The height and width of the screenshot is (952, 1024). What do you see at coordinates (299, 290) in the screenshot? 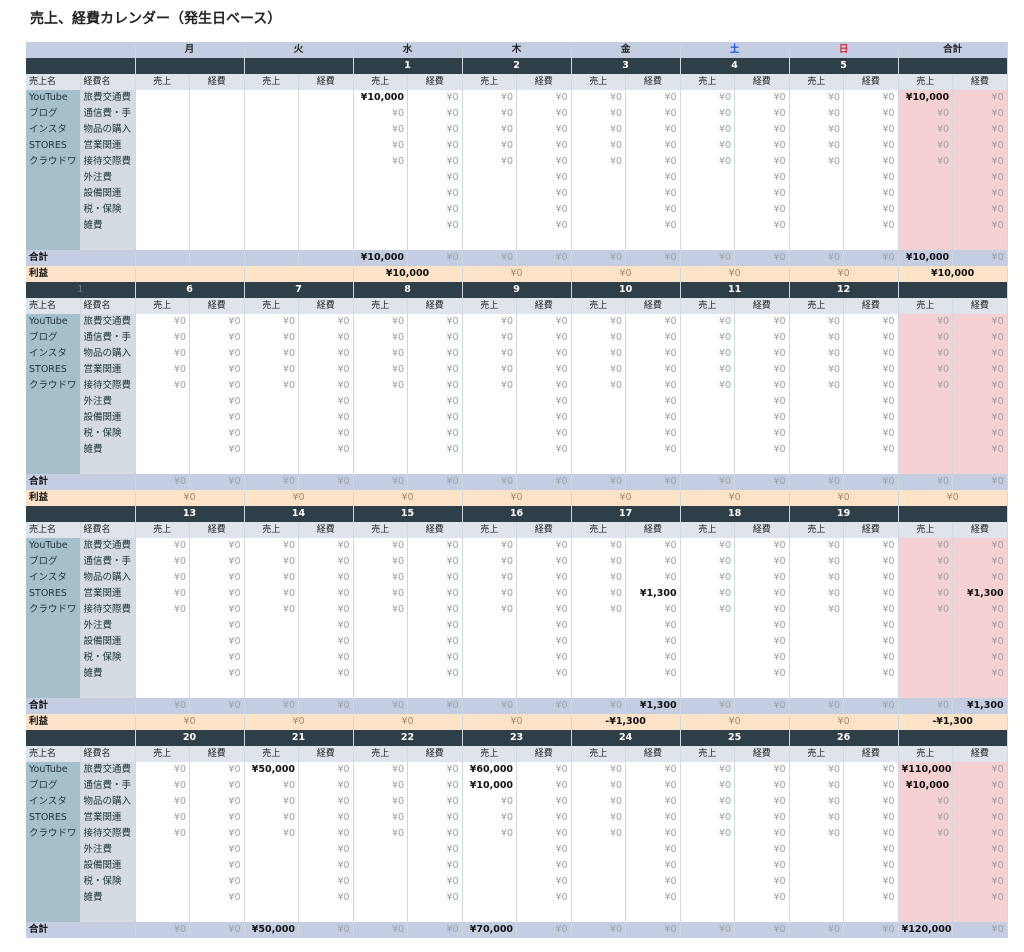
I see `day-number: 7` at bounding box center [299, 290].